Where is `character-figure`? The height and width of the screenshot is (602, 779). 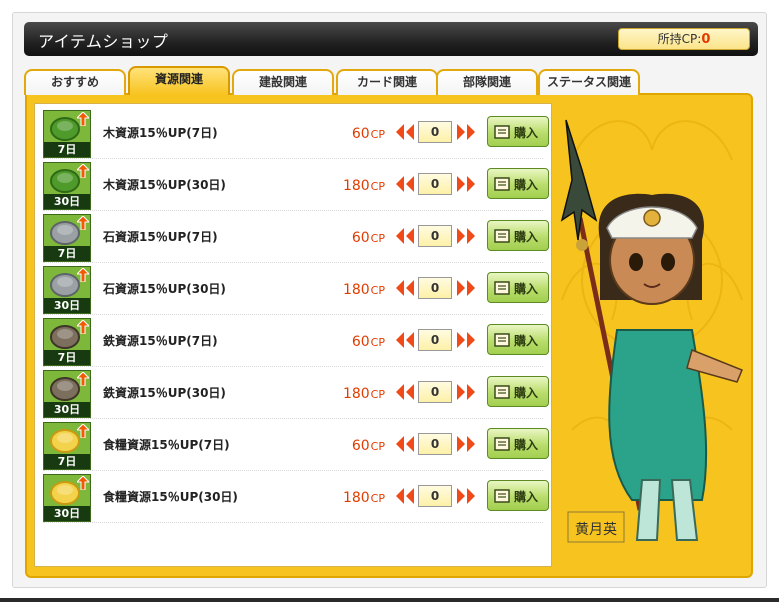 character-figure is located at coordinates (670, 367).